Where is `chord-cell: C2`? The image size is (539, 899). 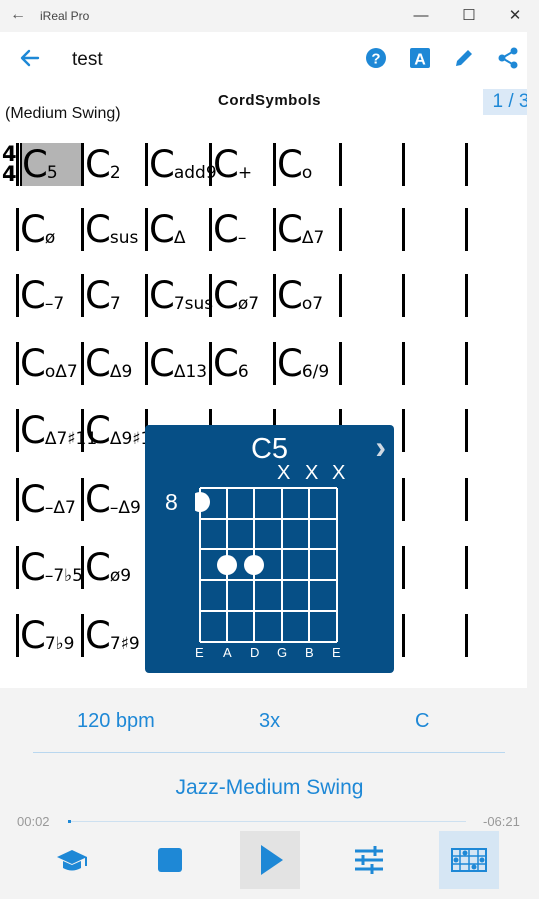 chord-cell: C2 is located at coordinates (115, 164).